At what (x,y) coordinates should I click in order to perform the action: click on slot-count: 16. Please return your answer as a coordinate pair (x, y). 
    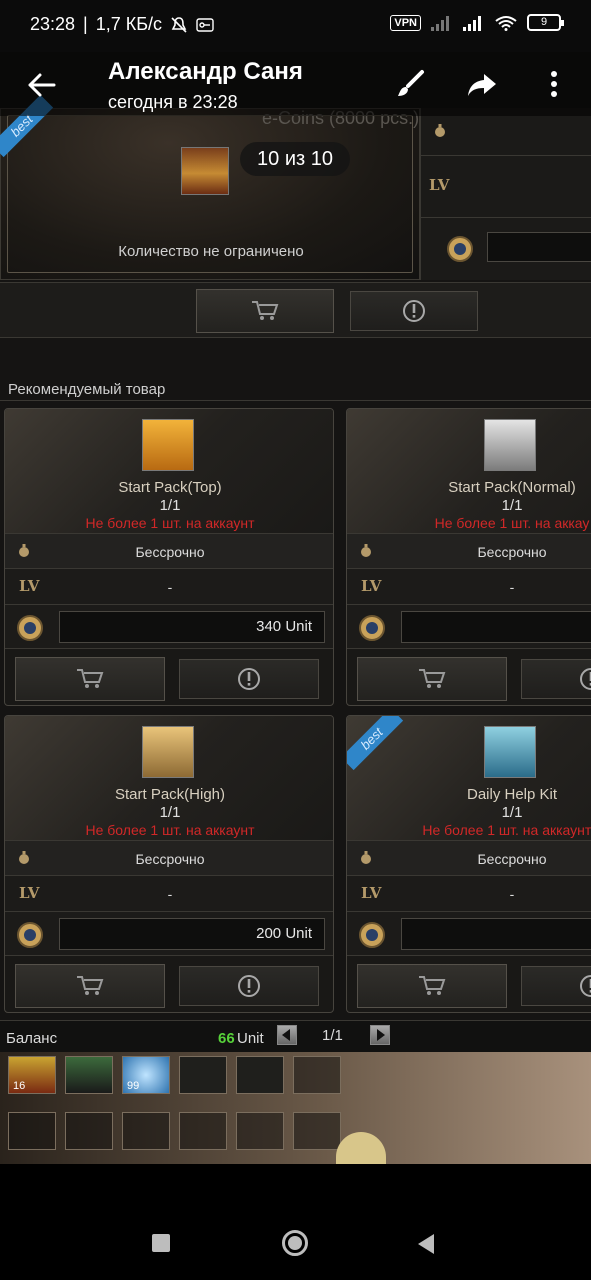
    Looking at the image, I should click on (19, 1086).